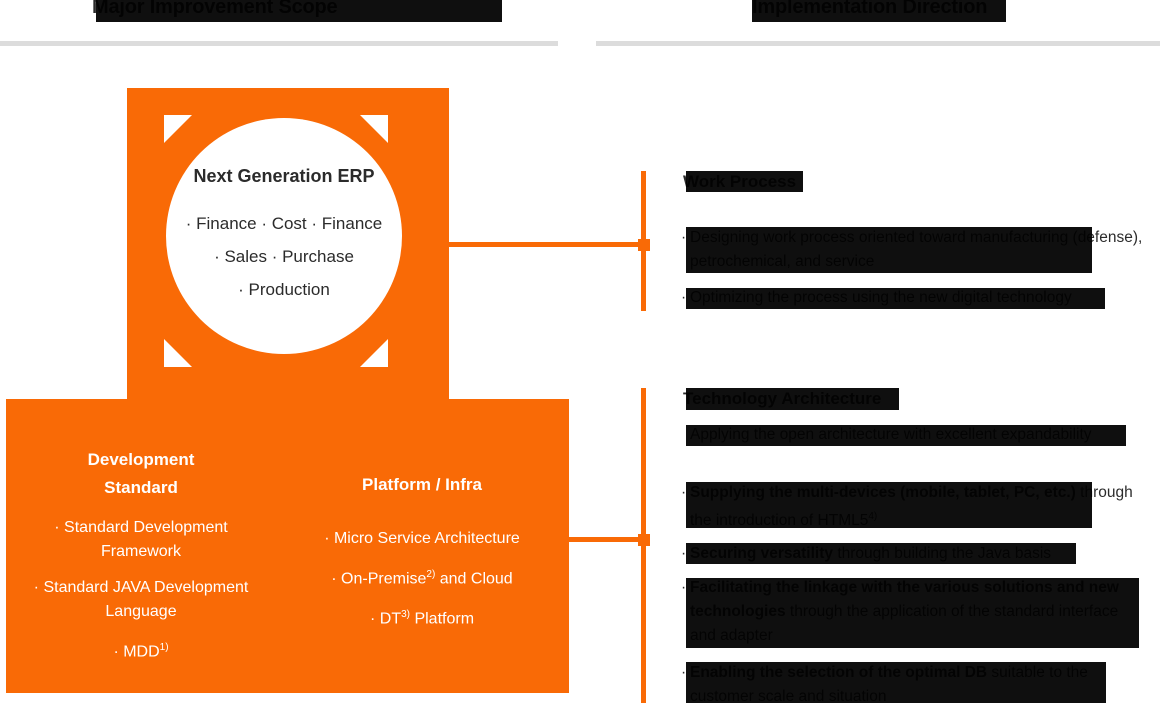  I want to click on erp-circle-title: Next Generation ERP, so click(284, 176).